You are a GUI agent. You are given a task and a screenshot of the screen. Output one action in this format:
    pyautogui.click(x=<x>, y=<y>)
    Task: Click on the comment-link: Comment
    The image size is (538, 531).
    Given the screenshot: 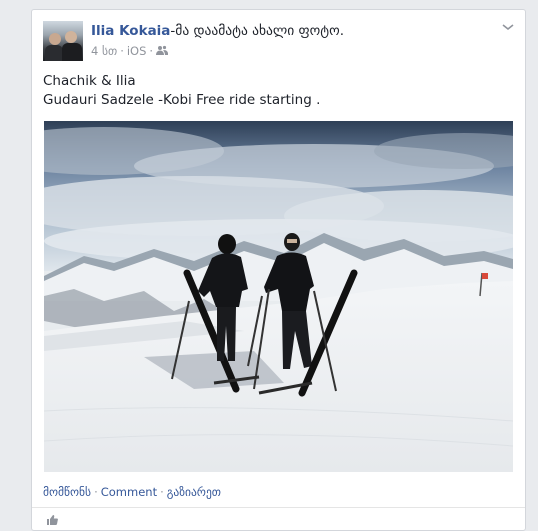 What is the action you would take?
    pyautogui.click(x=129, y=492)
    